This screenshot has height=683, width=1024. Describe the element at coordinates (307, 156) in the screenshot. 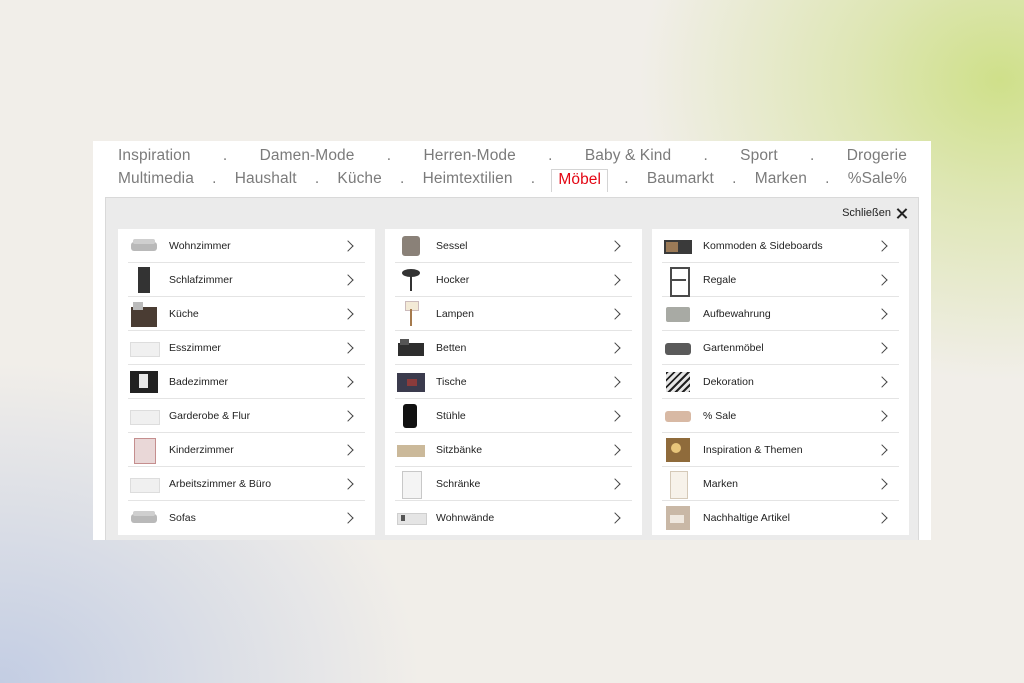

I see `nav-link-damen-mode: Damen-Mode` at that location.